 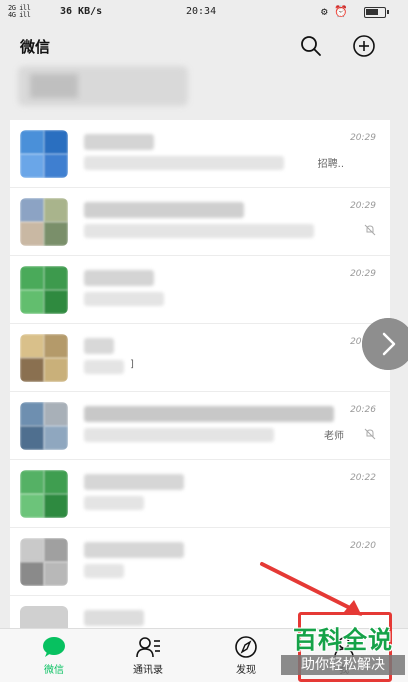 I want to click on chat-time: 20:22, so click(x=363, y=478).